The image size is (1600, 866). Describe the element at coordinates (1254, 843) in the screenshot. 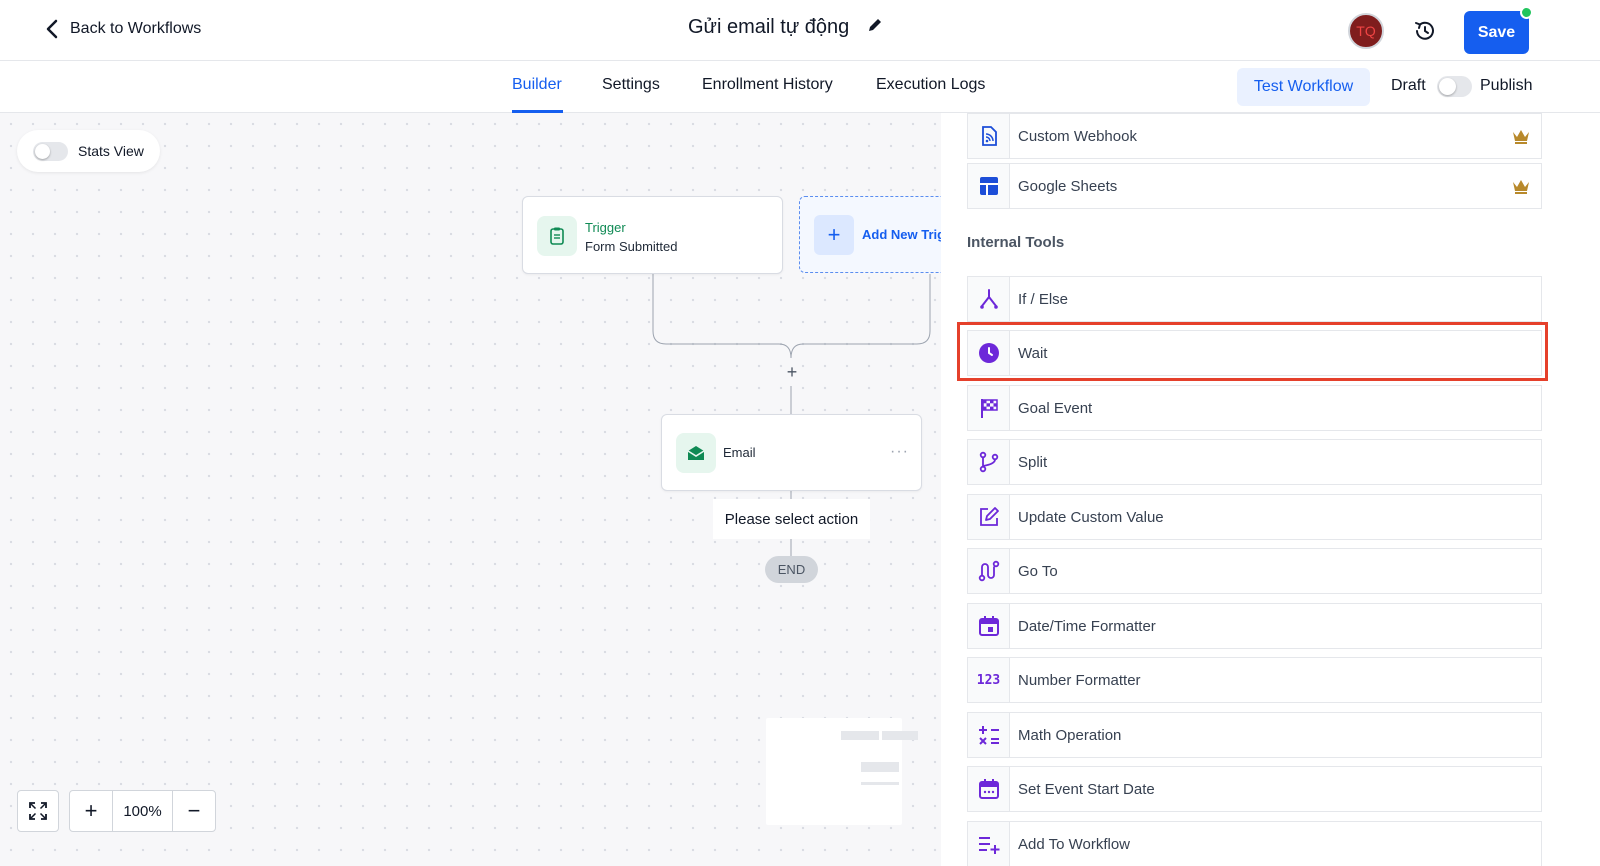

I see `action-item-add-to-workflow: Add To Workflow` at that location.